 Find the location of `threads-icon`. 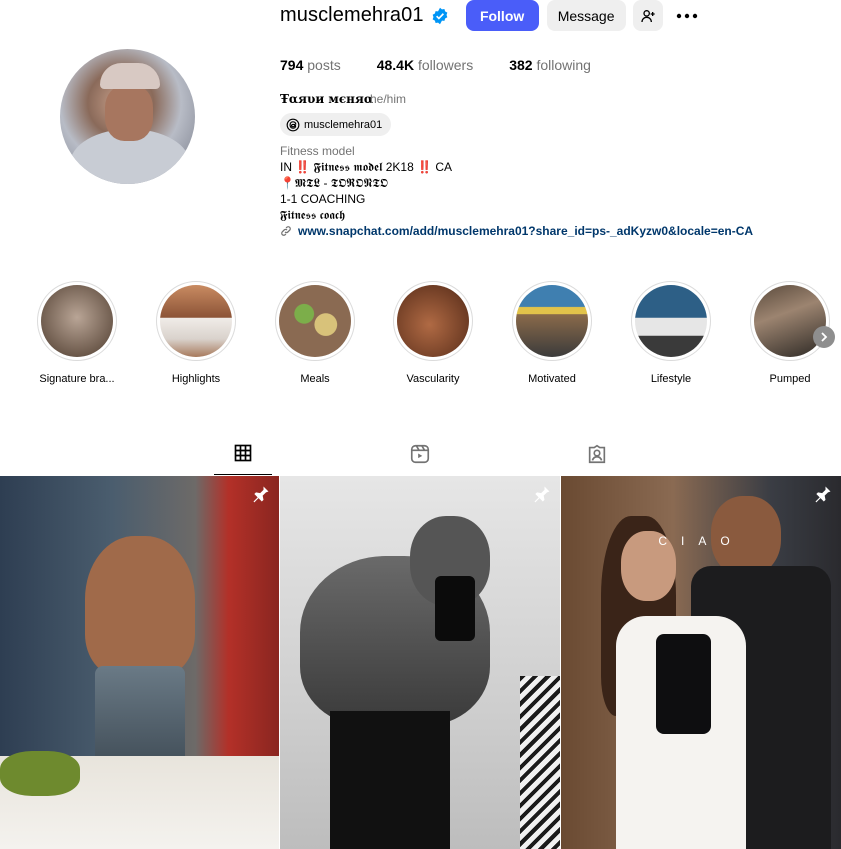

threads-icon is located at coordinates (293, 124).